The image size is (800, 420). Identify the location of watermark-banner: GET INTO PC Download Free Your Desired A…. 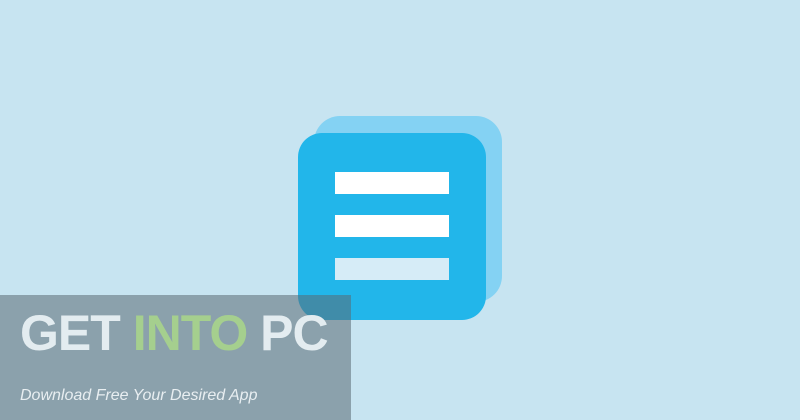
(175, 357).